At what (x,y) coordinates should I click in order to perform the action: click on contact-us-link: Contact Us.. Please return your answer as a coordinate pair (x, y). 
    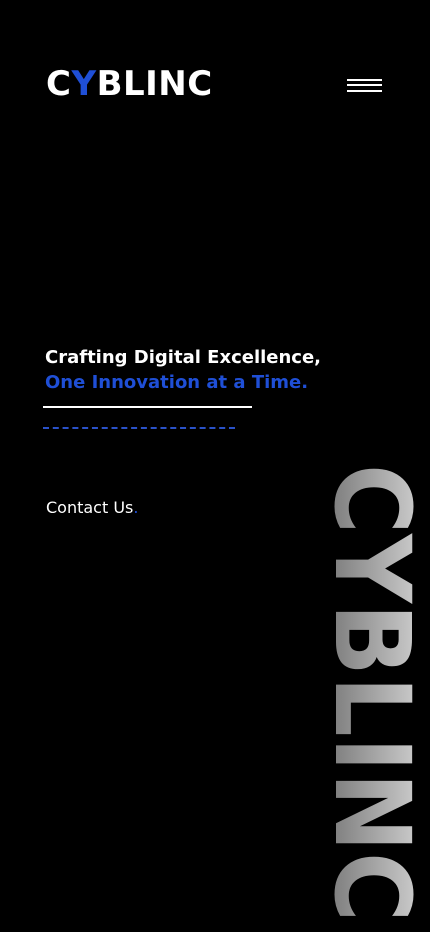
    Looking at the image, I should click on (92, 508).